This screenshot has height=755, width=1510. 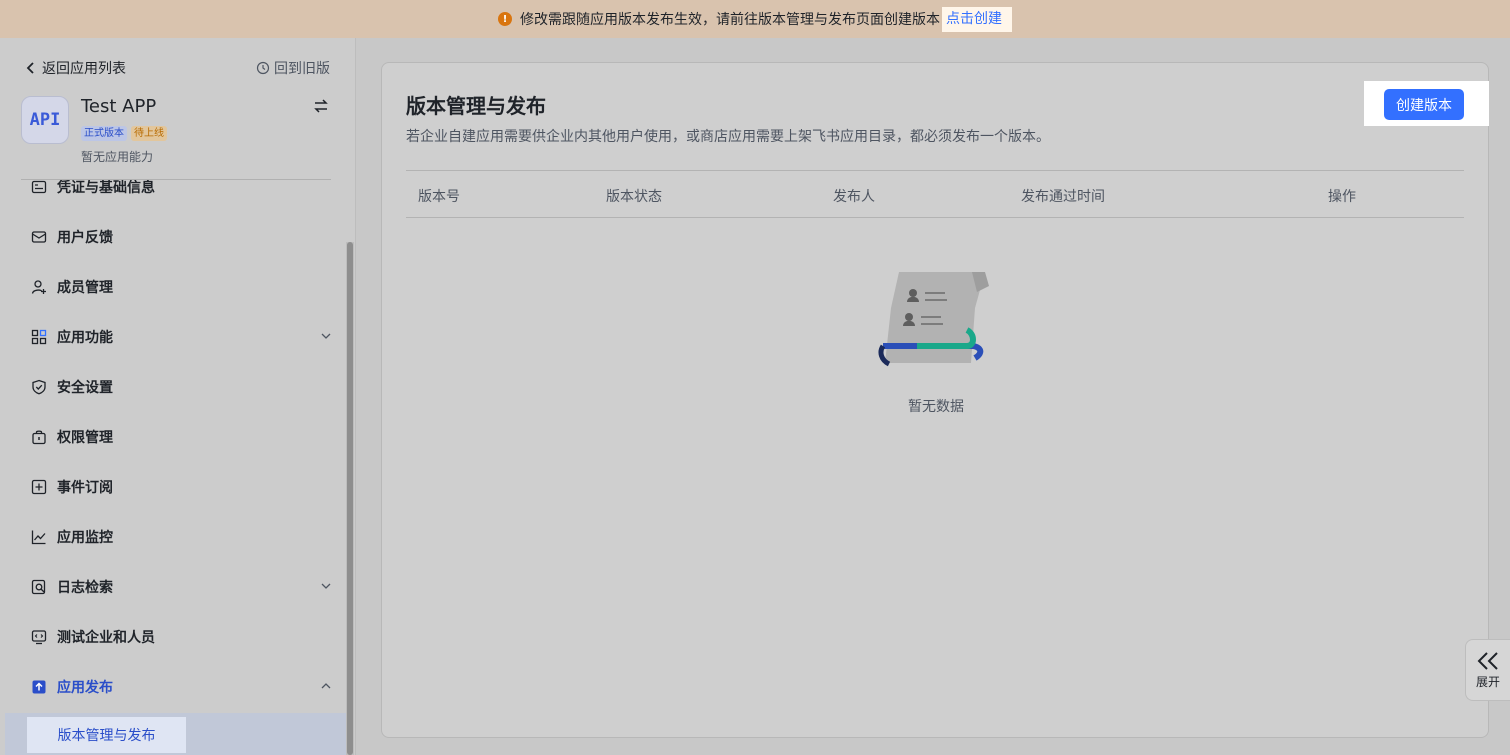 What do you see at coordinates (106, 188) in the screenshot?
I see `sidebar-item-label: 凭证与基础信息` at bounding box center [106, 188].